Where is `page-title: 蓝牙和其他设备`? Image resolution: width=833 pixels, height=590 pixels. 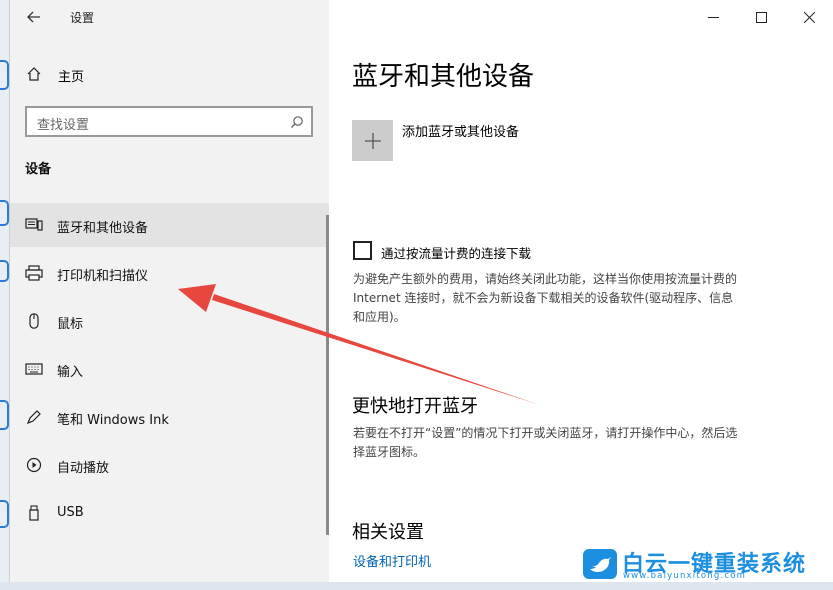
page-title: 蓝牙和其他设备 is located at coordinates (443, 77).